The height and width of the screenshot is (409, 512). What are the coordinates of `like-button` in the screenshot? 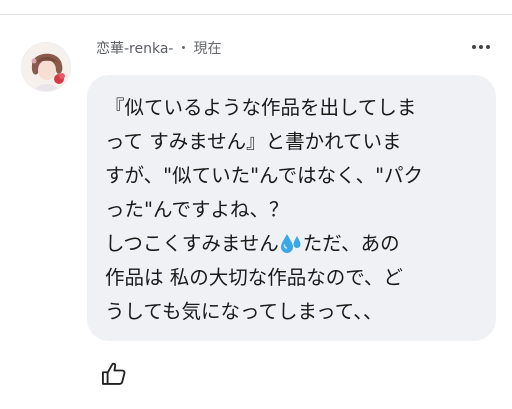 It's located at (114, 374).